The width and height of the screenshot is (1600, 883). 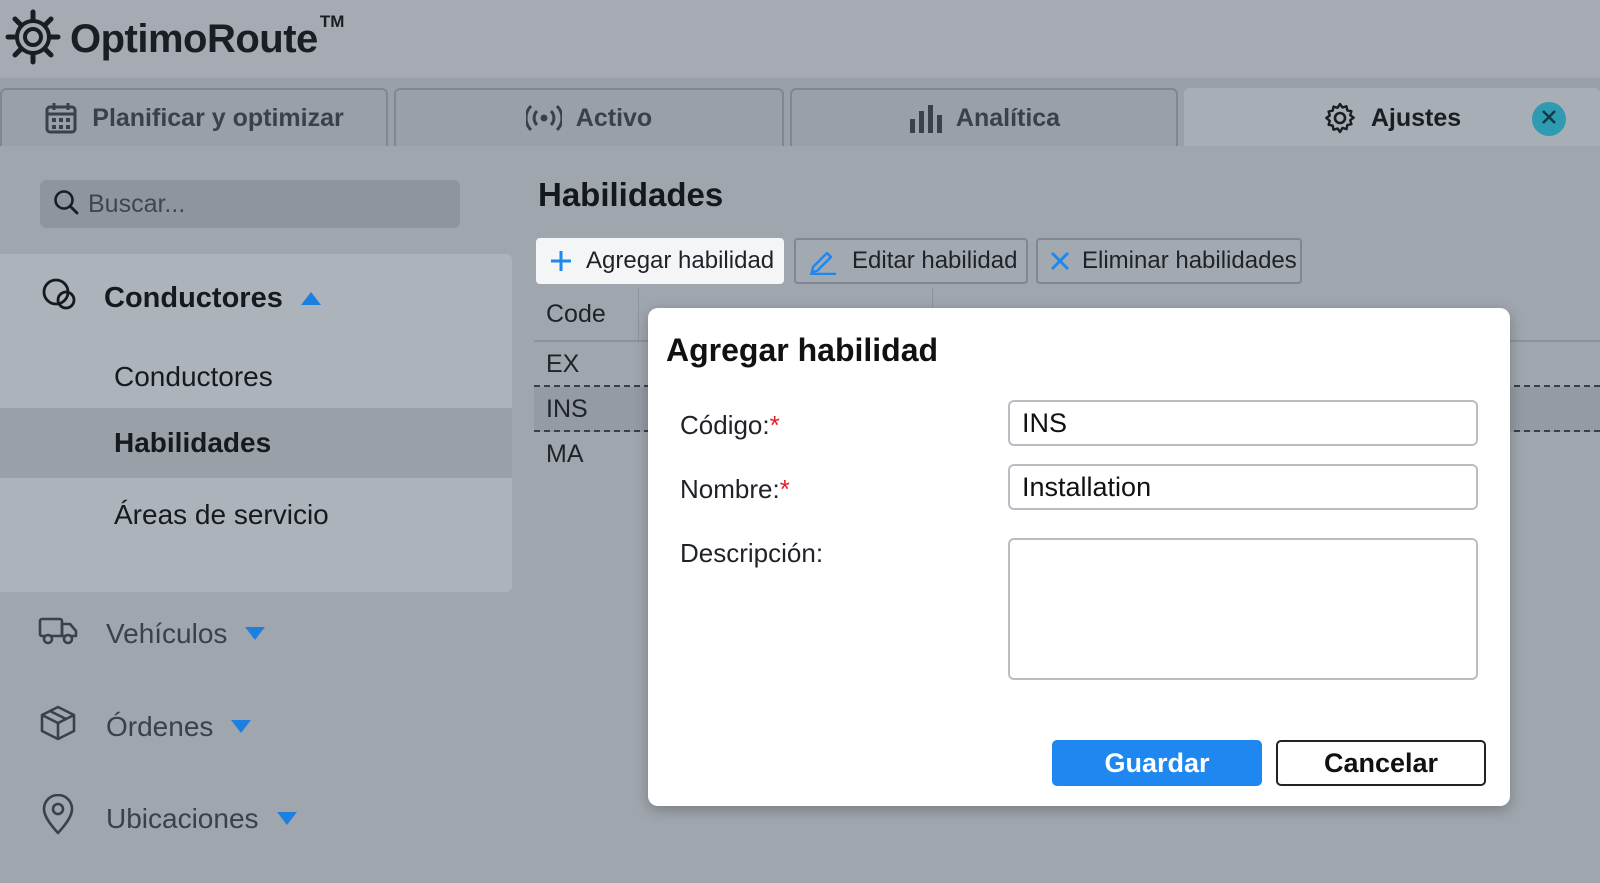 I want to click on app-logo: OptimoRoute TM, so click(x=174, y=39).